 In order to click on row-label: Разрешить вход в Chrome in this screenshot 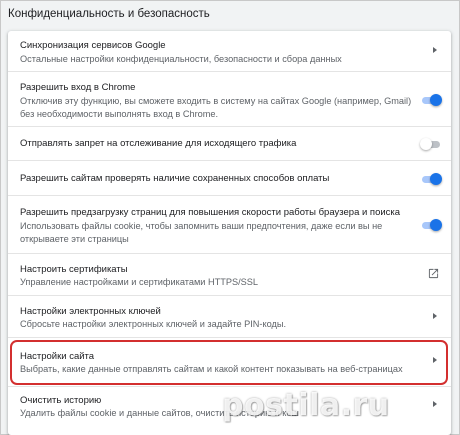, I will do `click(78, 87)`.